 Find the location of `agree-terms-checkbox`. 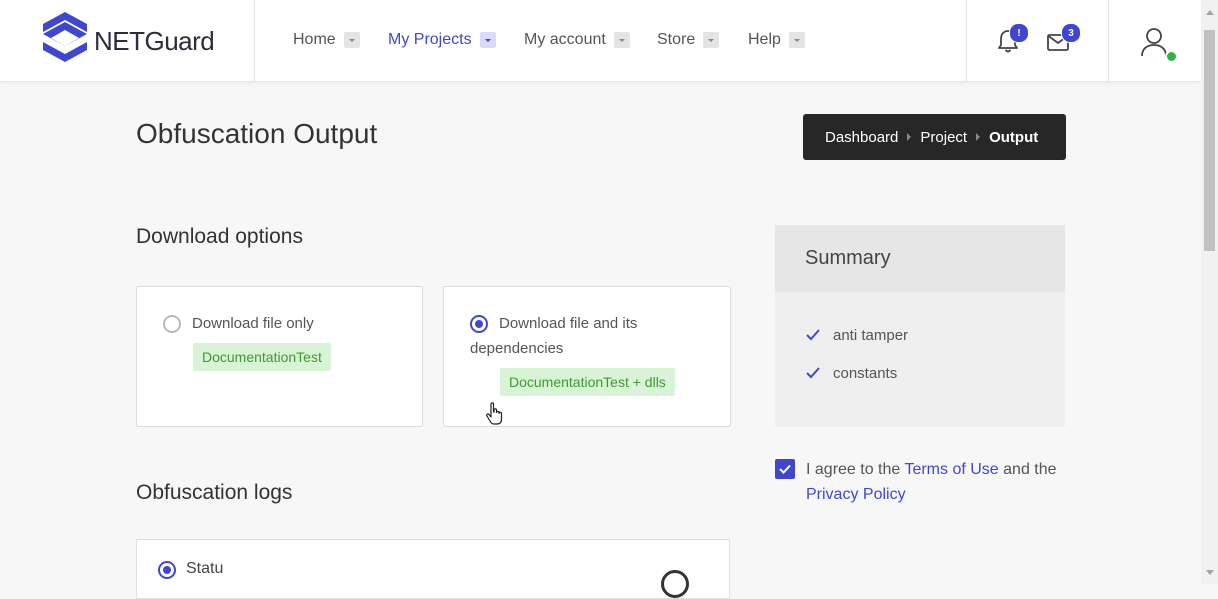

agree-terms-checkbox is located at coordinates (785, 469).